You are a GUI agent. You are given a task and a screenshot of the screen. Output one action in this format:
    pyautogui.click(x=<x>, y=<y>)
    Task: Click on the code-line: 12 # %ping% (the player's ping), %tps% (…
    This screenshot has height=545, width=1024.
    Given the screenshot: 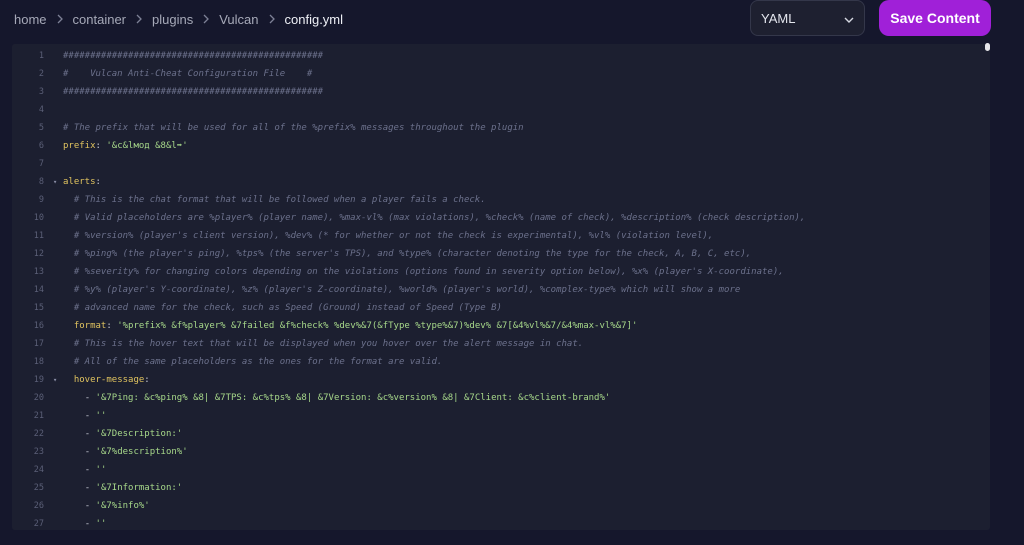 What is the action you would take?
    pyautogui.click(x=501, y=254)
    